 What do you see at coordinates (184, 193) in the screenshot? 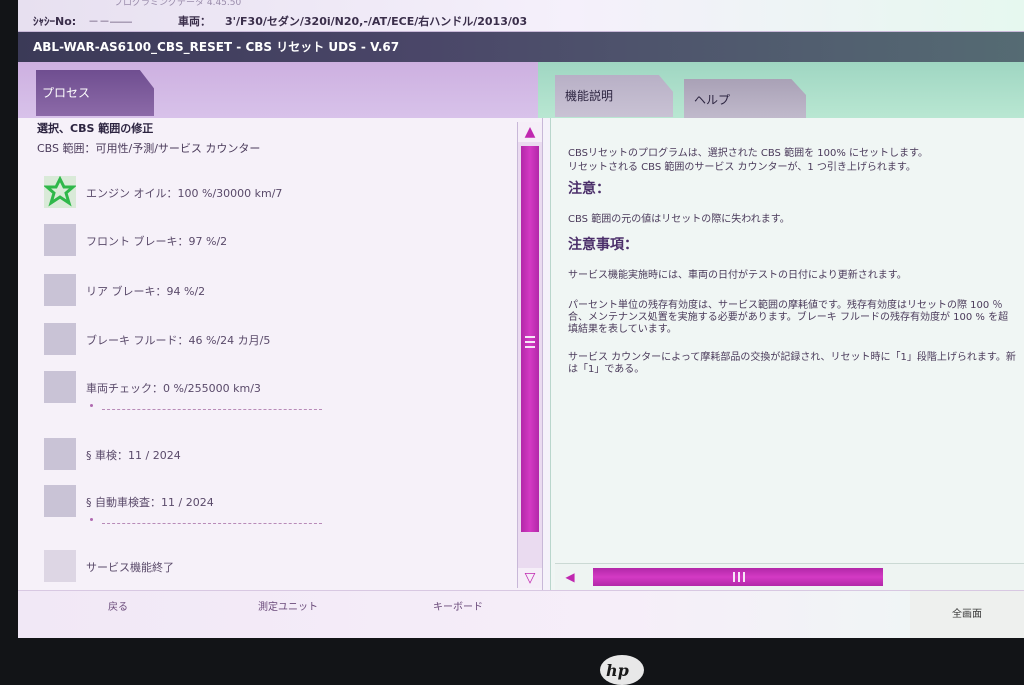
I see `cbs-item-label: エンジン オイル：100 %/30000 km/7` at bounding box center [184, 193].